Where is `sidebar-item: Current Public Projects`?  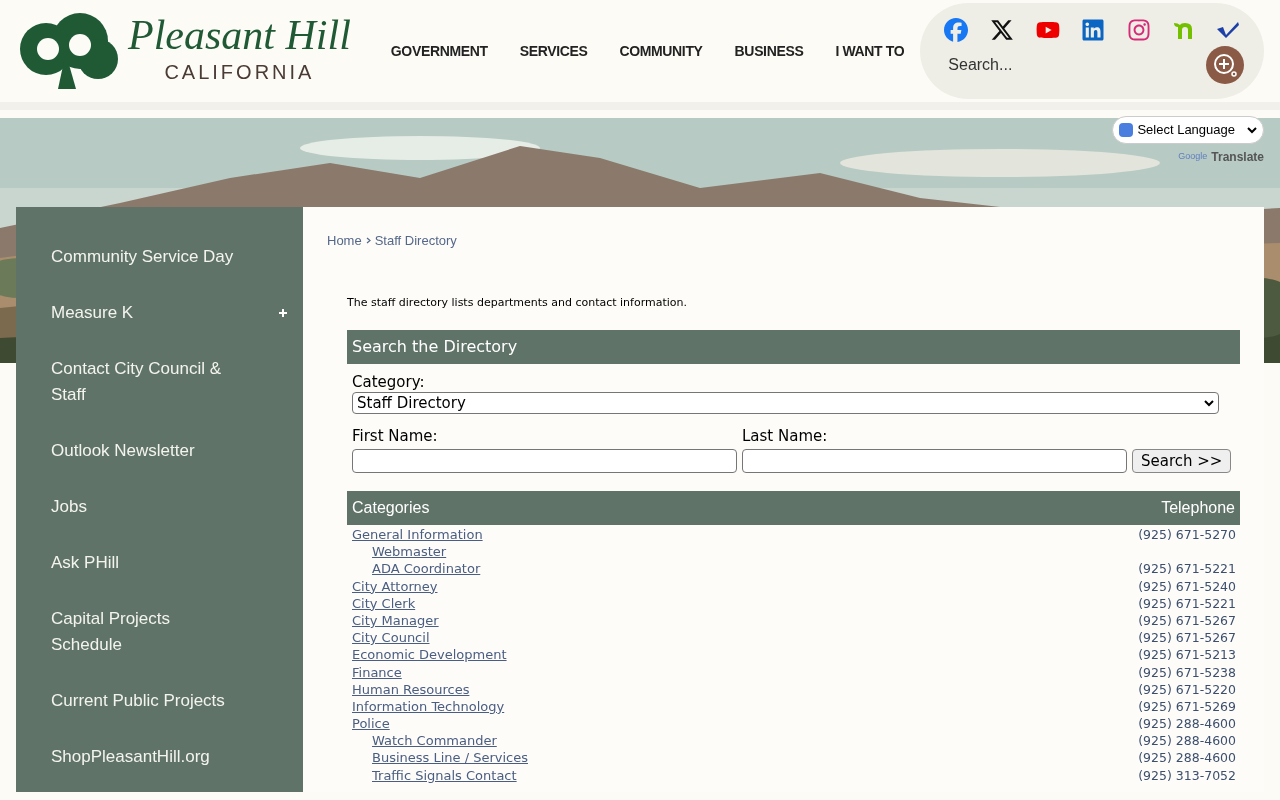
sidebar-item: Current Public Projects is located at coordinates (159, 701).